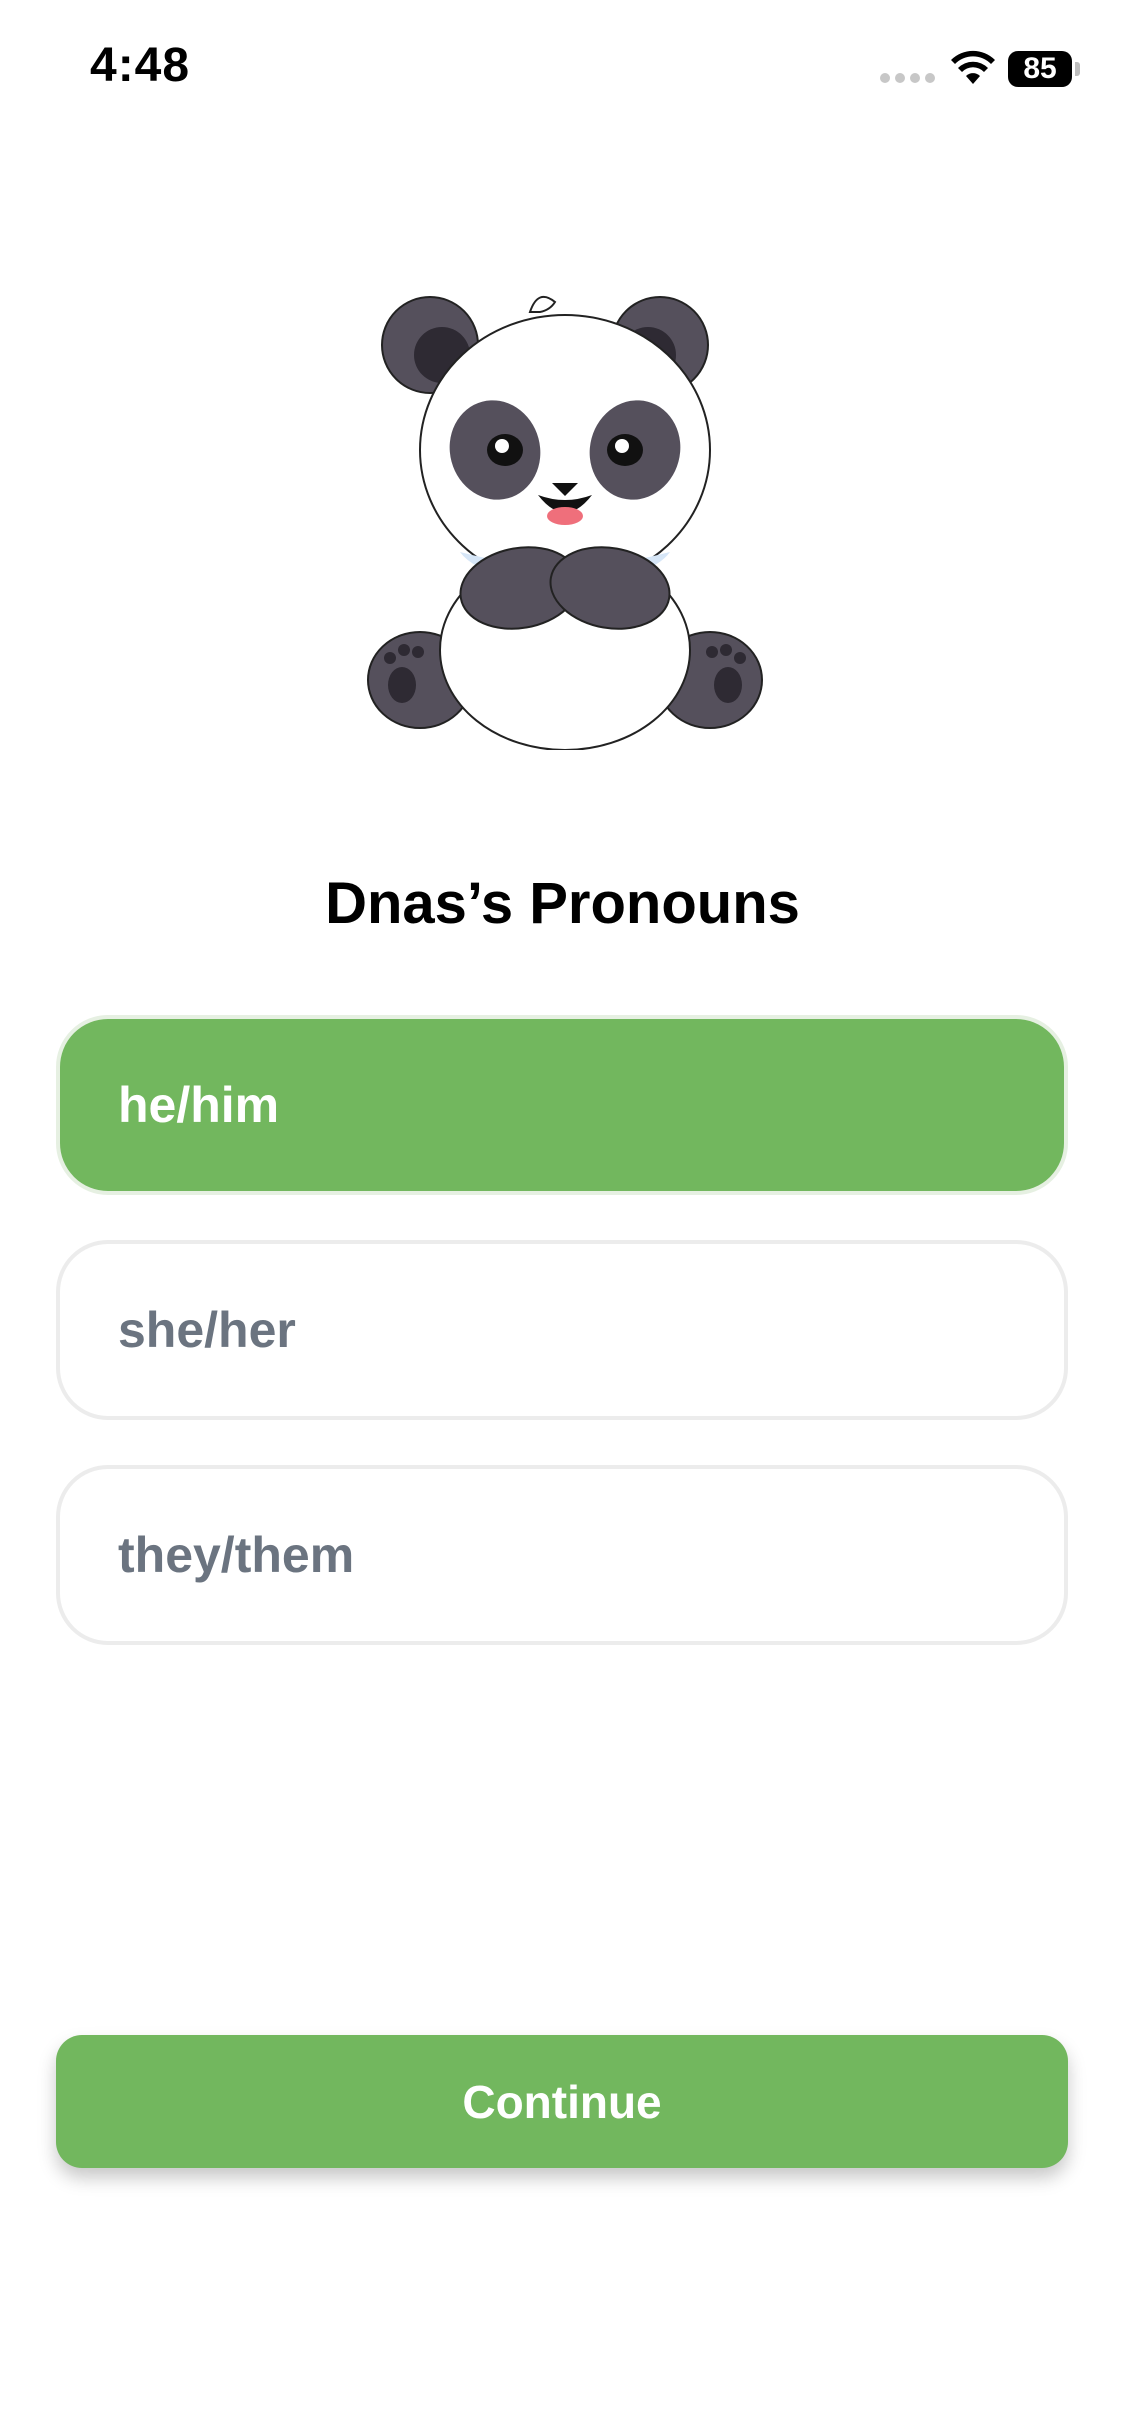  What do you see at coordinates (562, 903) in the screenshot?
I see `page-title: Dnas’s Pronouns` at bounding box center [562, 903].